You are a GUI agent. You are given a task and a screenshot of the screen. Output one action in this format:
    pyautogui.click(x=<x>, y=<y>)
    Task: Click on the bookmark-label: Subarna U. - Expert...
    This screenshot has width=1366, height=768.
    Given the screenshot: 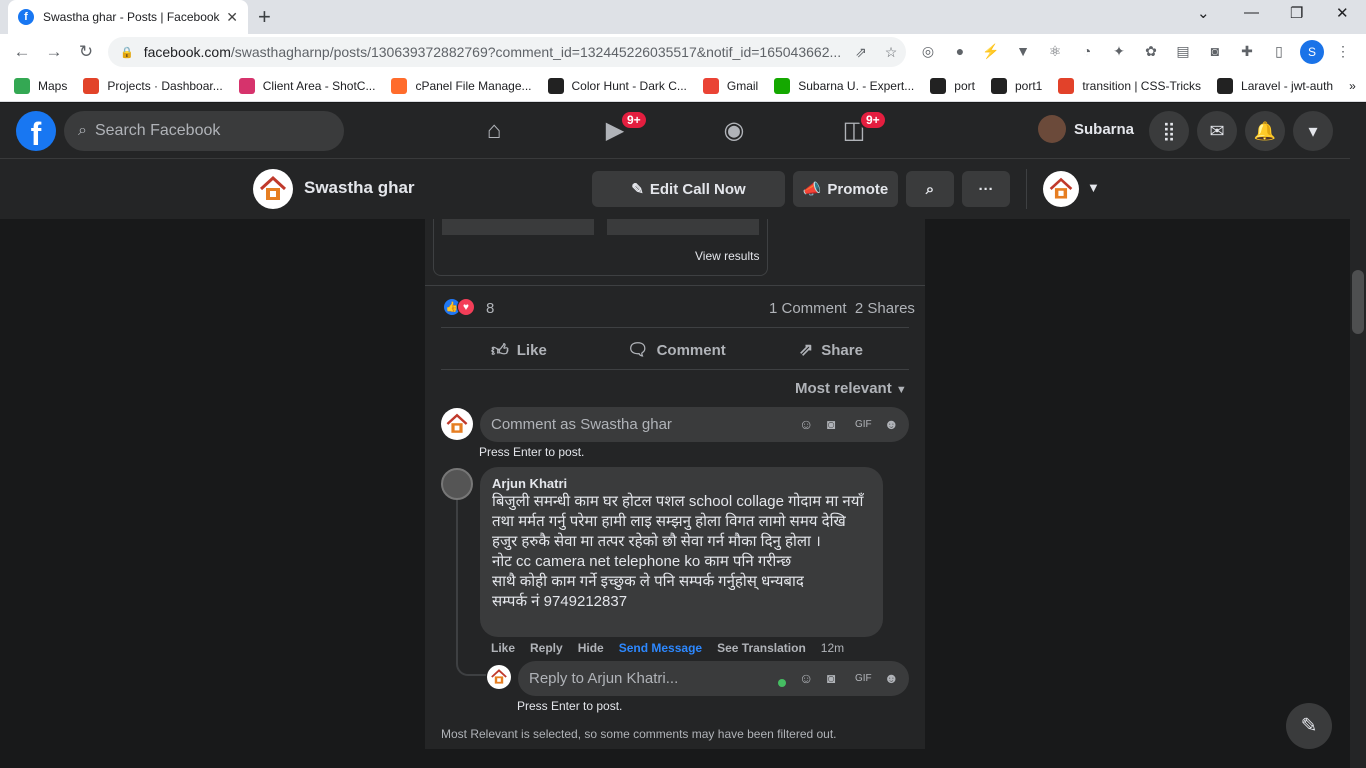 What is the action you would take?
    pyautogui.click(x=856, y=85)
    